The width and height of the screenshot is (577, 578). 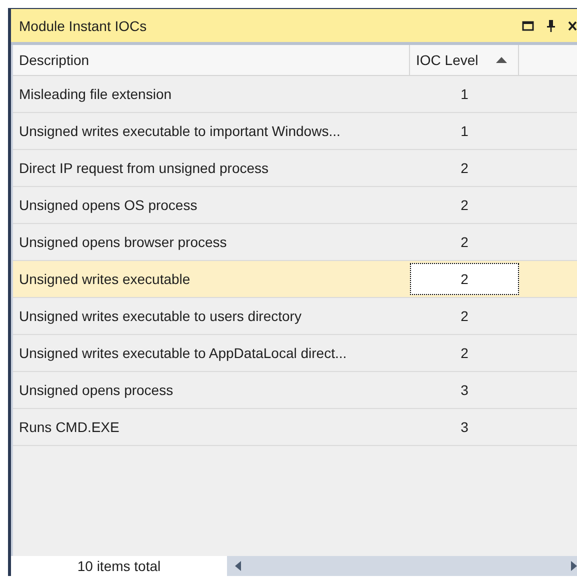 I want to click on scroll-right-icon, so click(x=574, y=566).